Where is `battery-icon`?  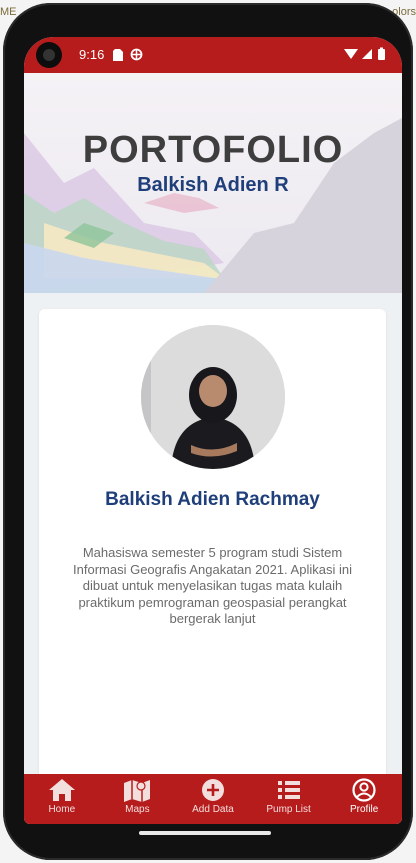
battery-icon is located at coordinates (381, 54).